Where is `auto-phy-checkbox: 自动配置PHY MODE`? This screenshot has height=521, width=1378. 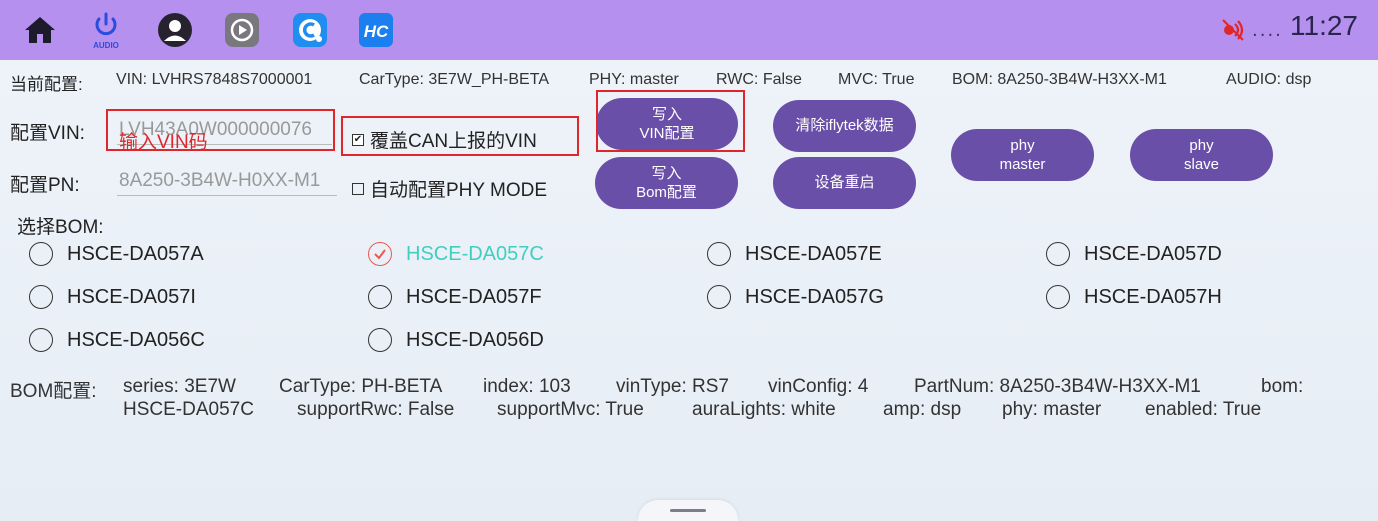
auto-phy-checkbox: 自动配置PHY MODE is located at coordinates (449, 188).